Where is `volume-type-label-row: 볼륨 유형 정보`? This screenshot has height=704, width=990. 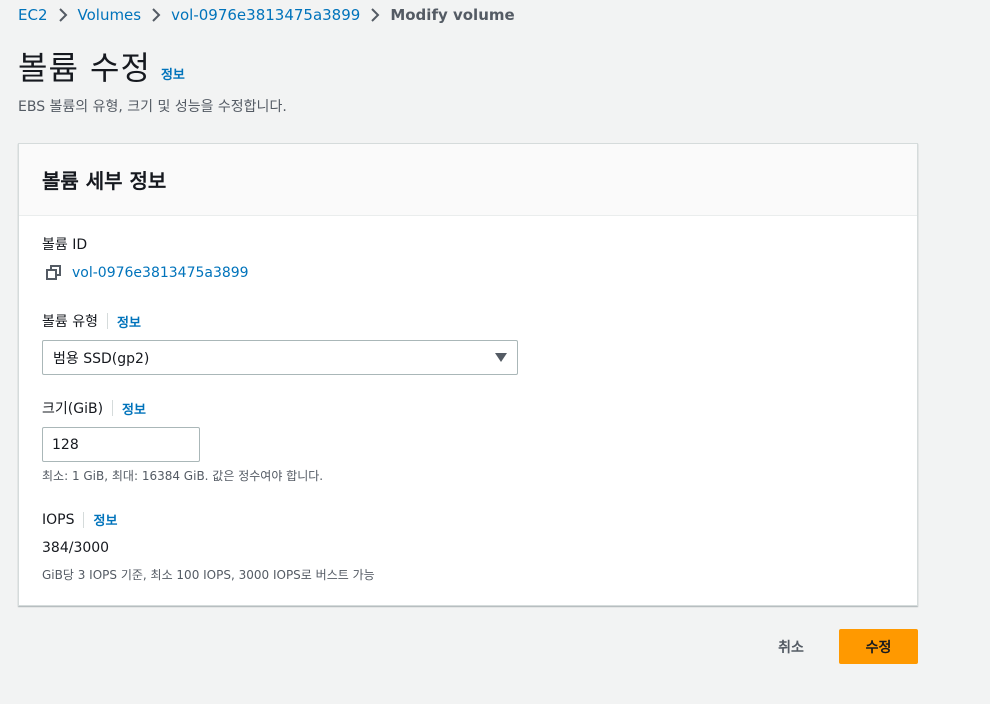
volume-type-label-row: 볼륨 유형 정보 is located at coordinates (91, 321).